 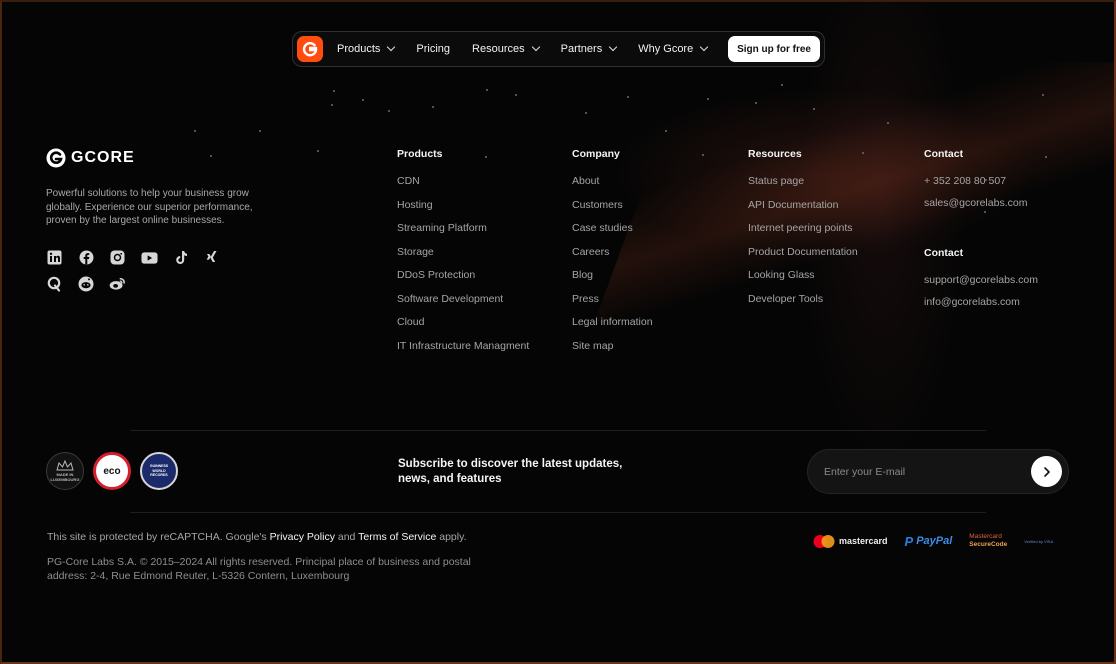 I want to click on footer-link-press: Press, so click(x=612, y=304).